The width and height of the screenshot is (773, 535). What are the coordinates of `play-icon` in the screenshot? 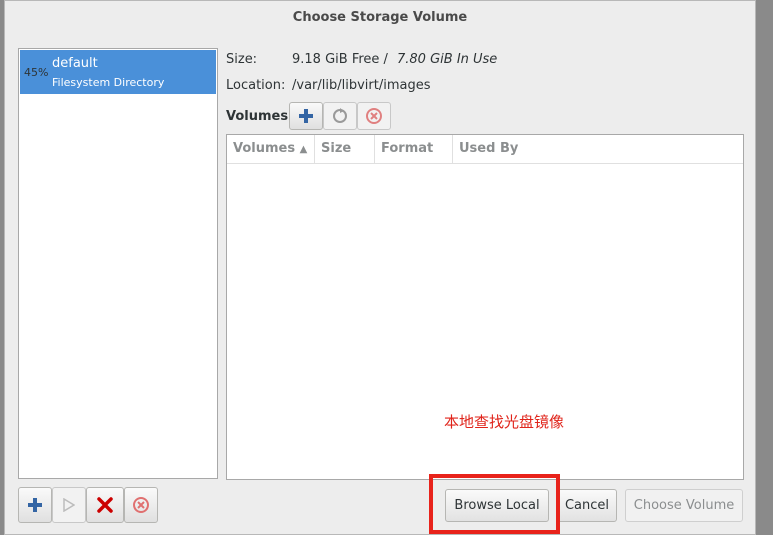 It's located at (69, 505).